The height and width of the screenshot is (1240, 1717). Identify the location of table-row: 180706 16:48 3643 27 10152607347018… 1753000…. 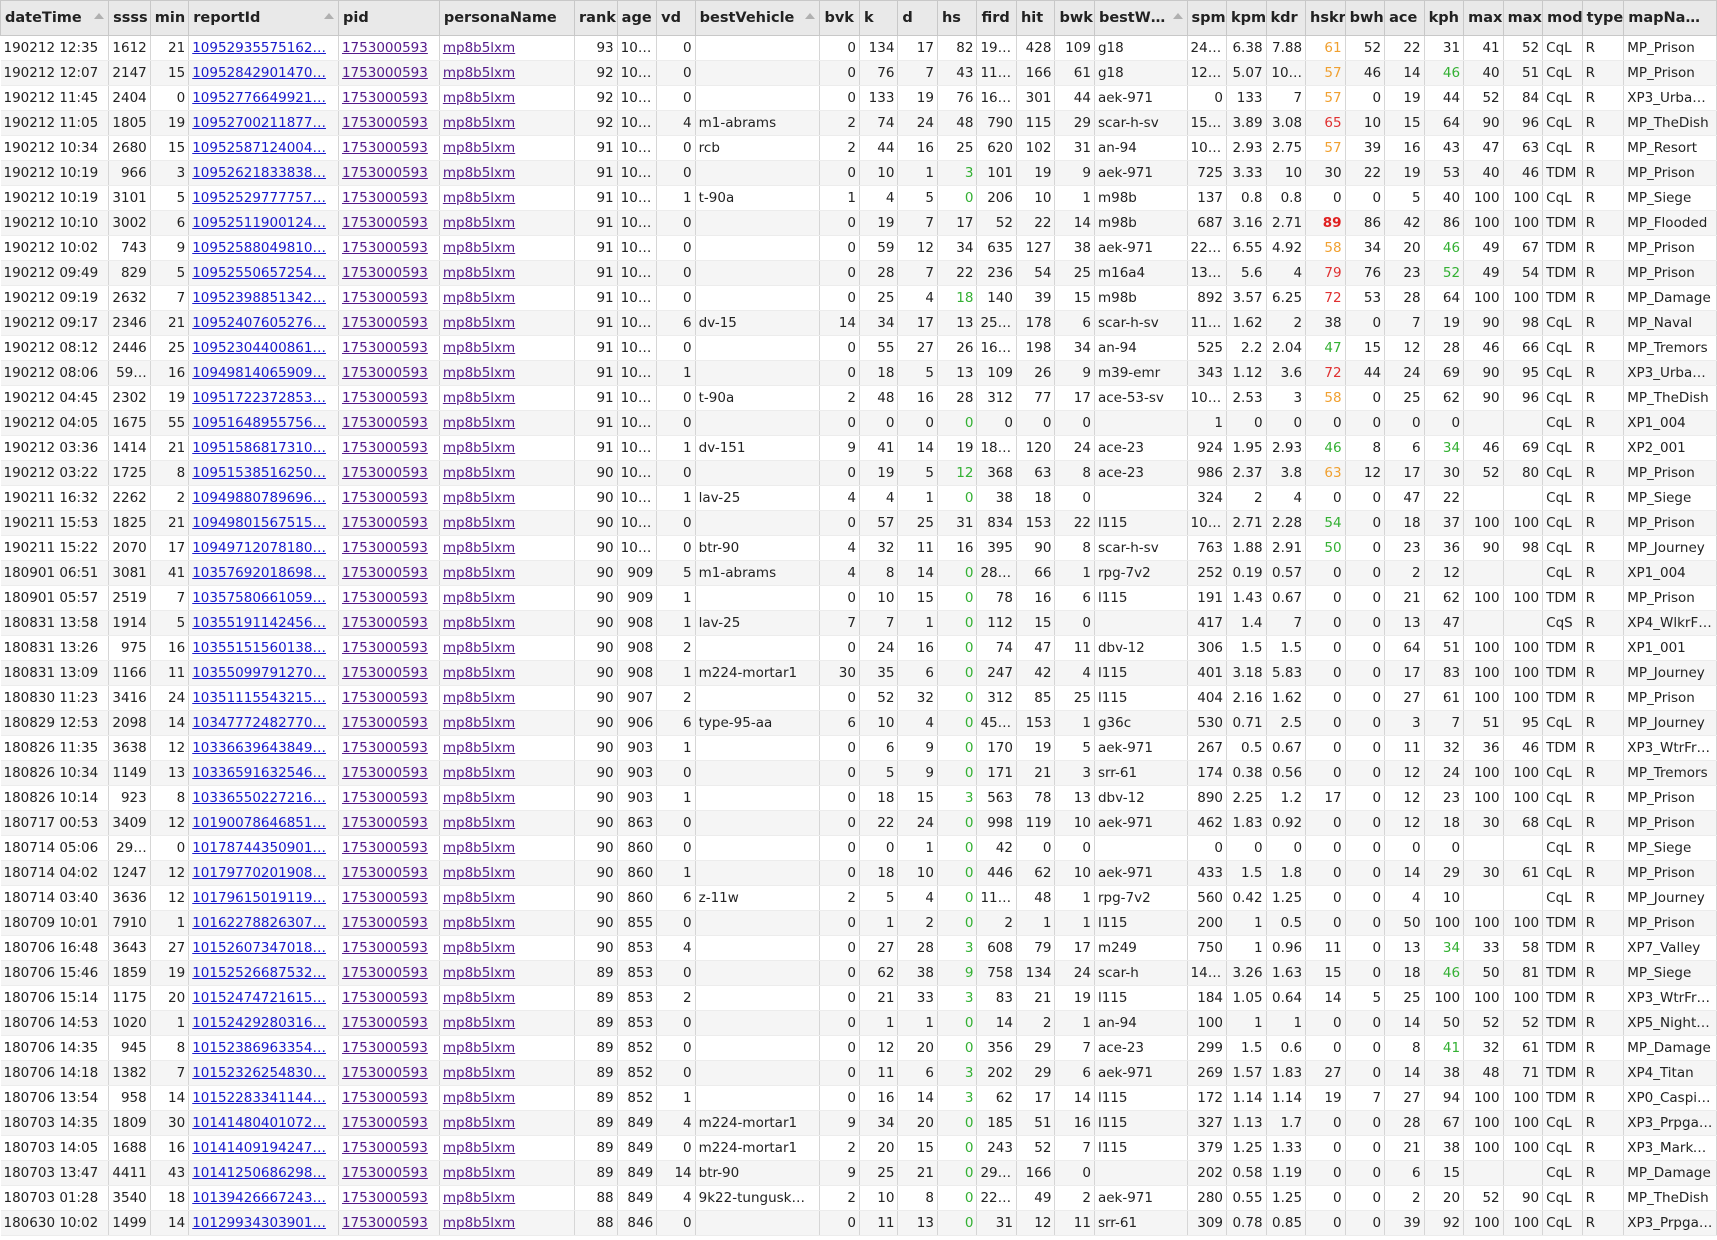
(858, 948).